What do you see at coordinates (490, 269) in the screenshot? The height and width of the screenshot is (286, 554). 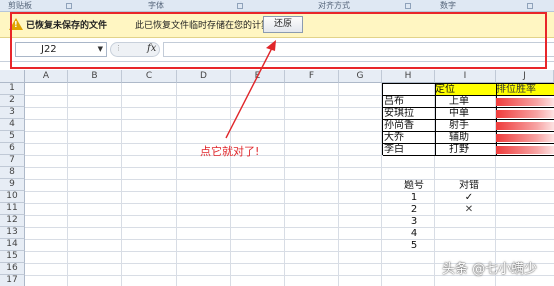 I see `watermark: 头条 @七小螨少` at bounding box center [490, 269].